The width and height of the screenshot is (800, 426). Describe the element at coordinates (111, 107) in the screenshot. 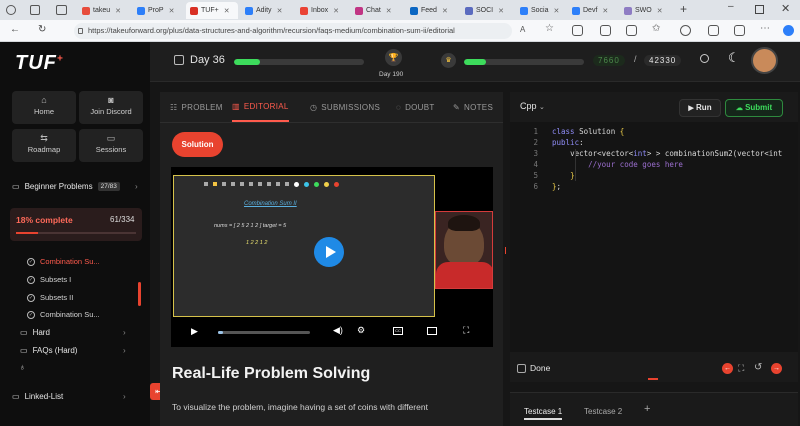

I see `nav-join-discord: ◙ Join Discord` at that location.